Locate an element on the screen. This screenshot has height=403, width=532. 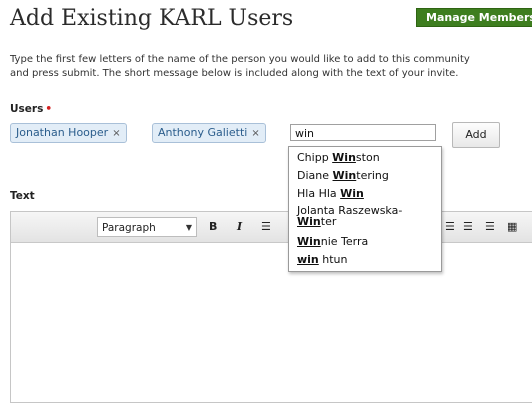
user-chip-anthony-galietti: Anthony Galietti × is located at coordinates (209, 133).